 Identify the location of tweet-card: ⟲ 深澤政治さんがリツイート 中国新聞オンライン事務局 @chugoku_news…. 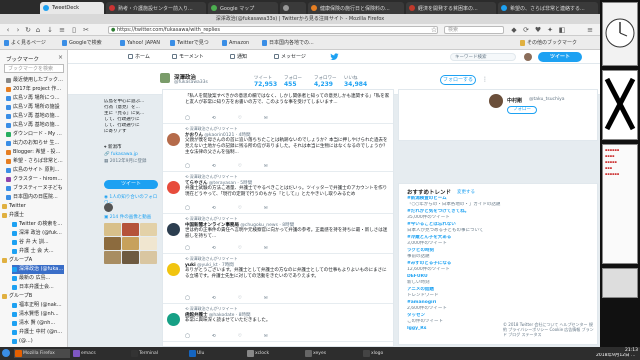
(278, 234).